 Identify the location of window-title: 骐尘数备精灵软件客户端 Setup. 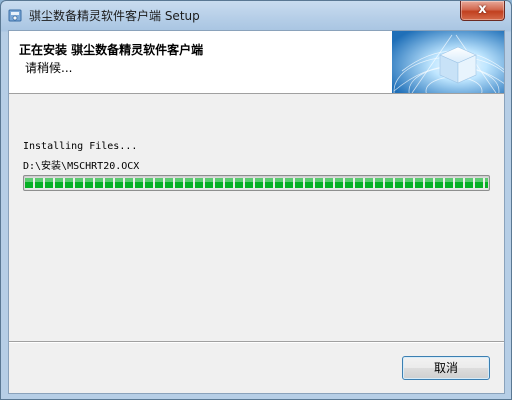
(114, 16).